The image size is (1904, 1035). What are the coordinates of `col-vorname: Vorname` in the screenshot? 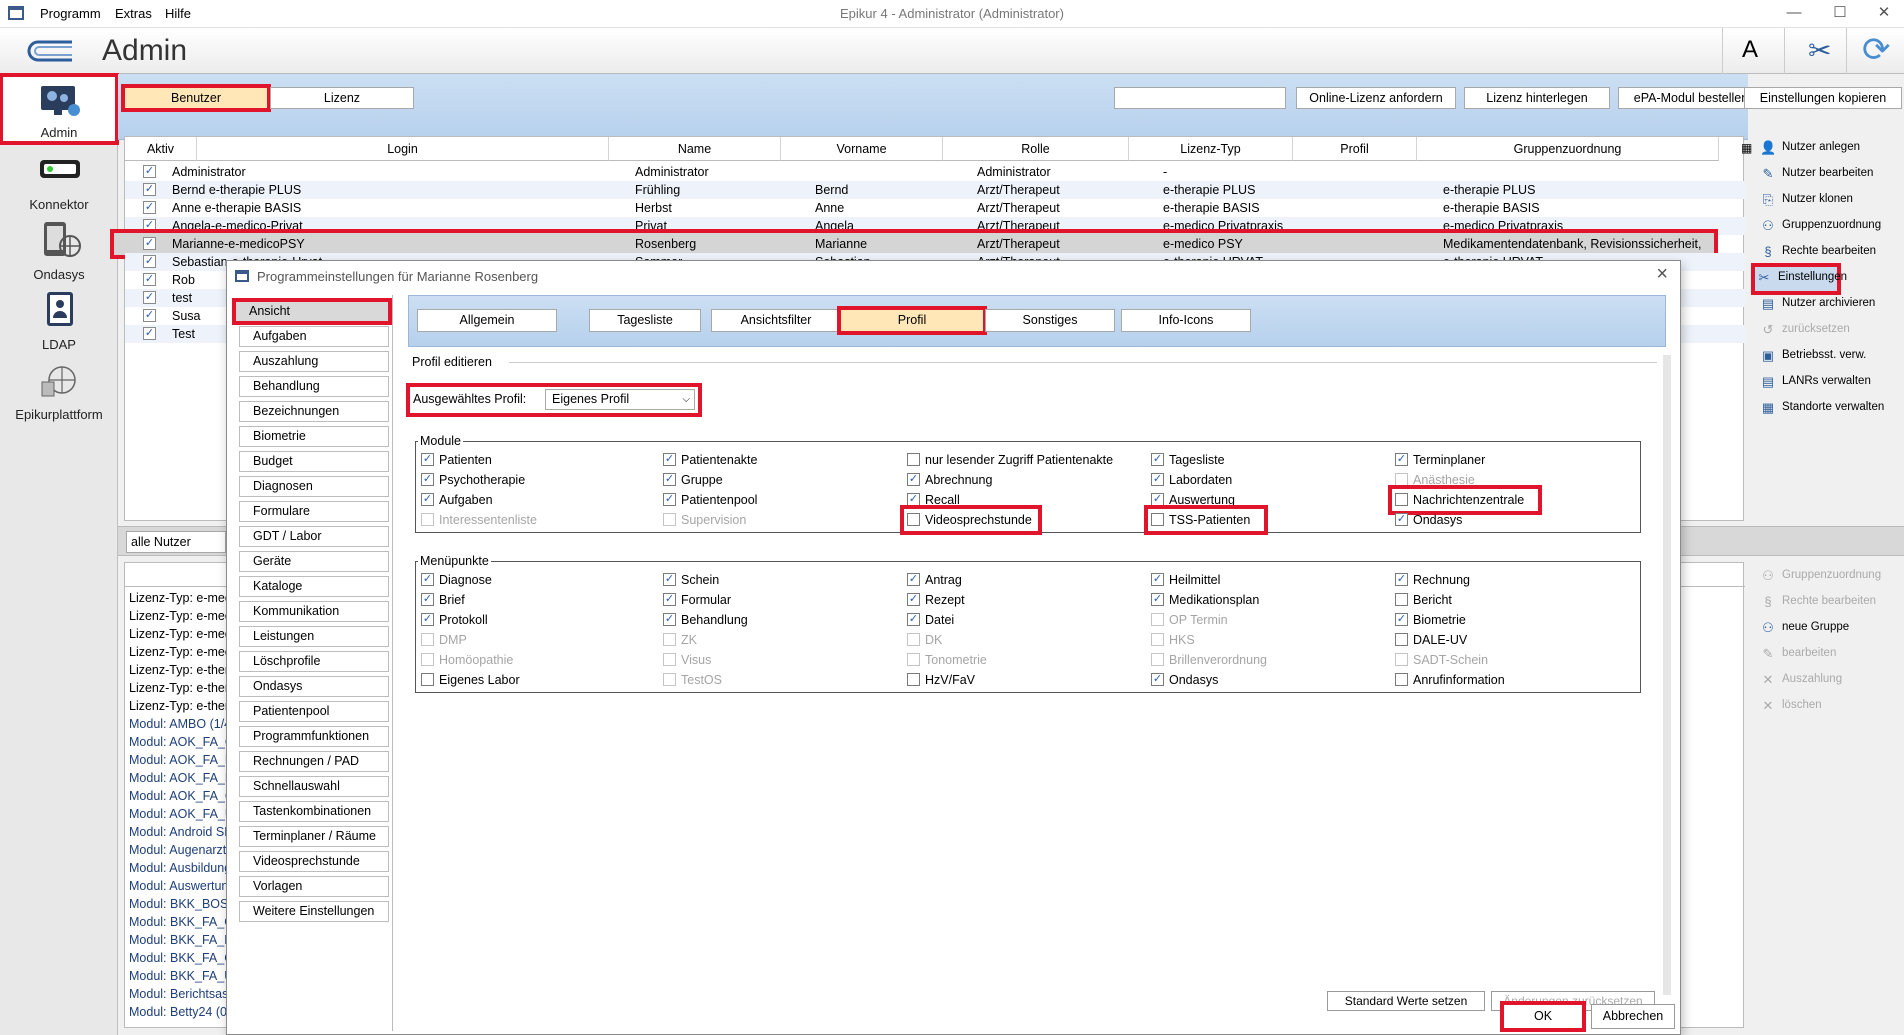 It's located at (862, 149).